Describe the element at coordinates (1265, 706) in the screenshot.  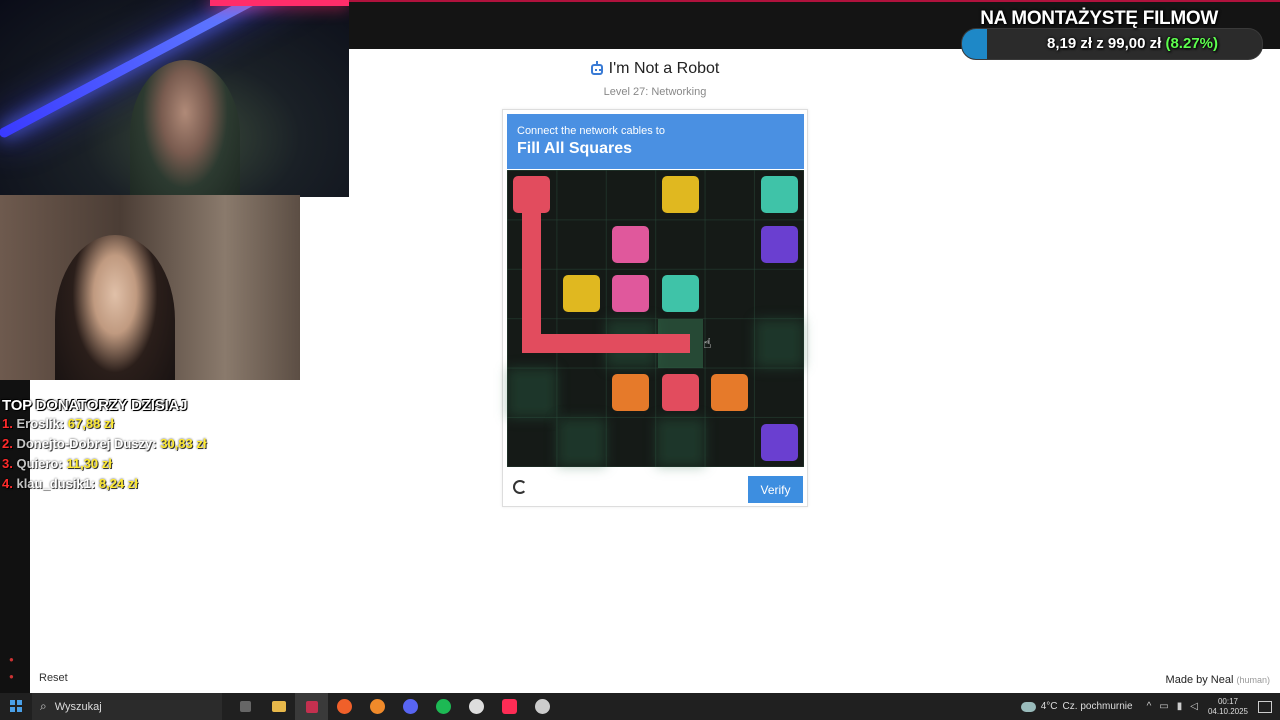
I see `notification-icon` at that location.